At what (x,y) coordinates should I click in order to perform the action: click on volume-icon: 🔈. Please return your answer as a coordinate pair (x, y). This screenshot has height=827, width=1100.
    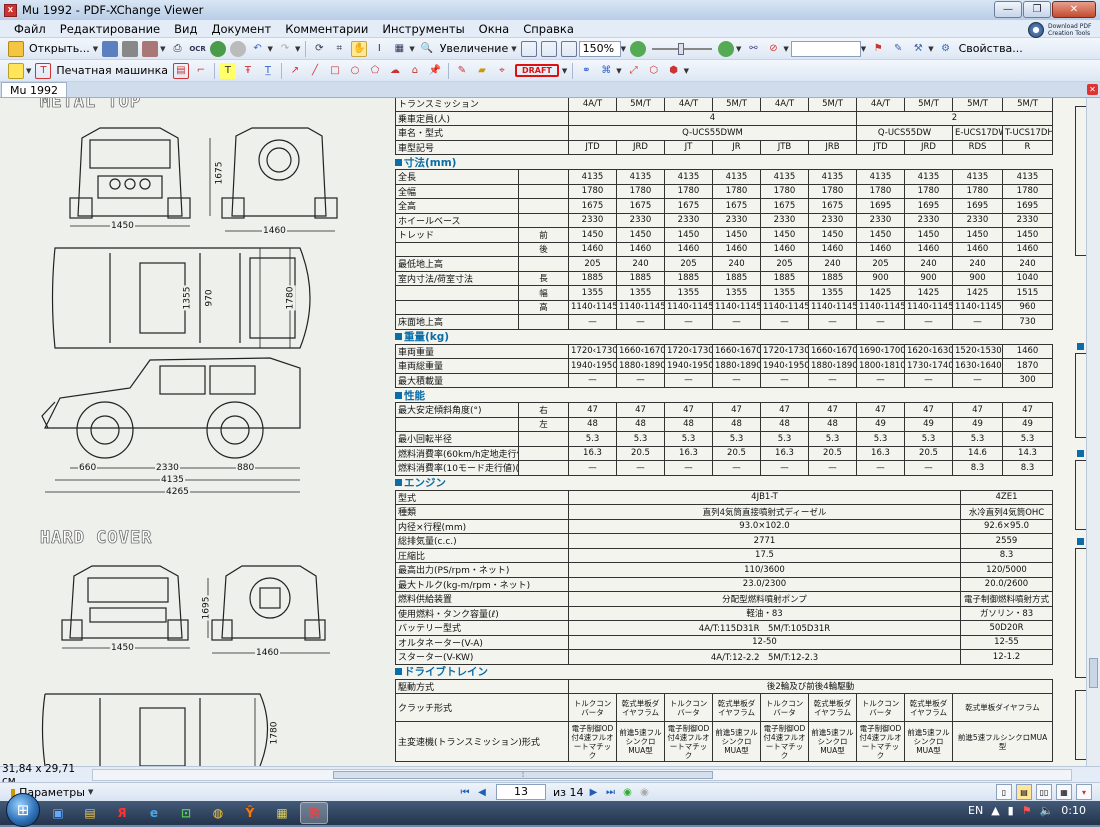
    Looking at the image, I should click on (1047, 810).